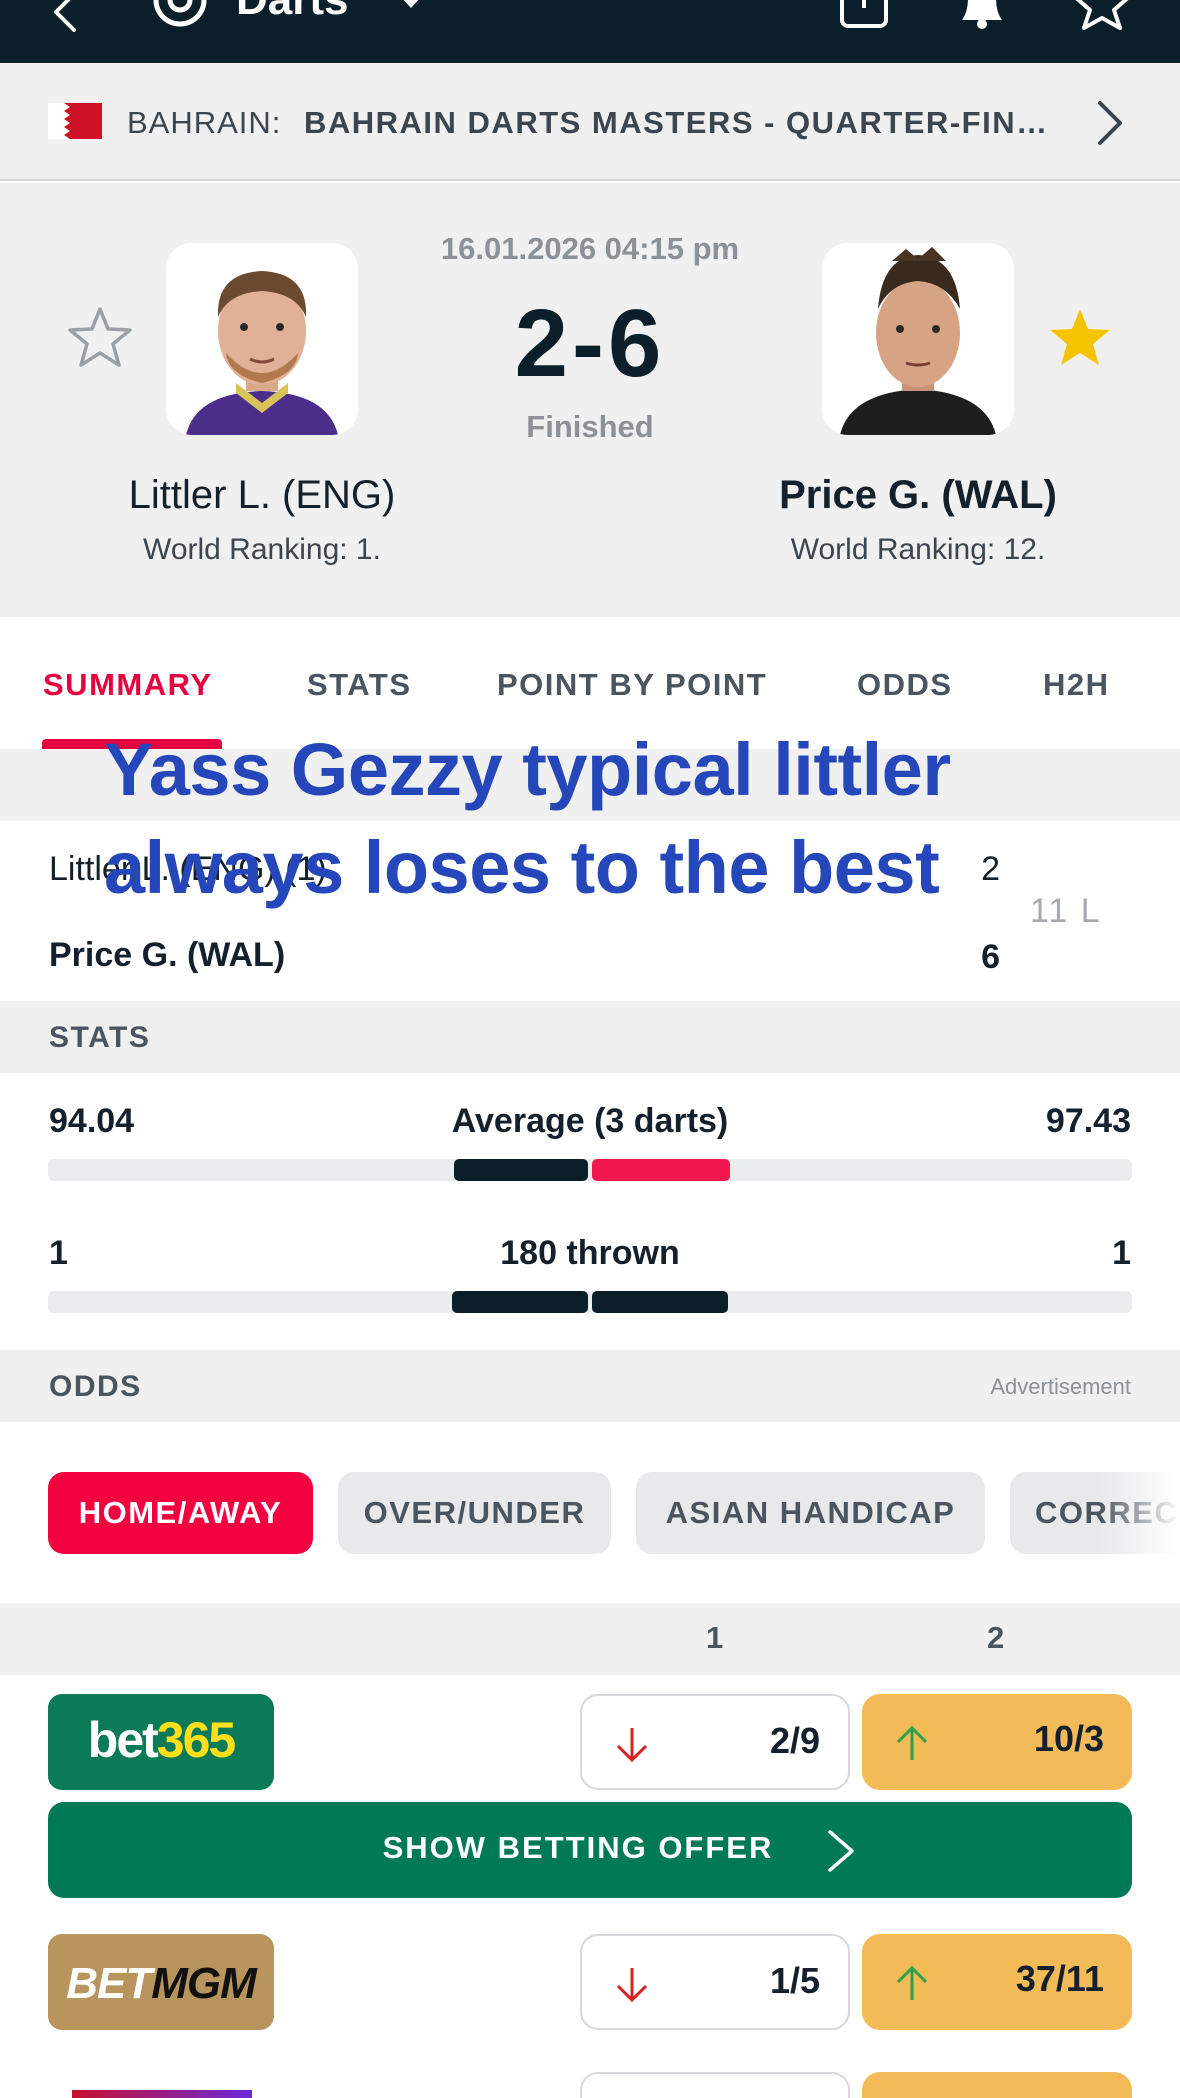 This screenshot has height=2098, width=1180. I want to click on odds-col-2-header: 2, so click(996, 1637).